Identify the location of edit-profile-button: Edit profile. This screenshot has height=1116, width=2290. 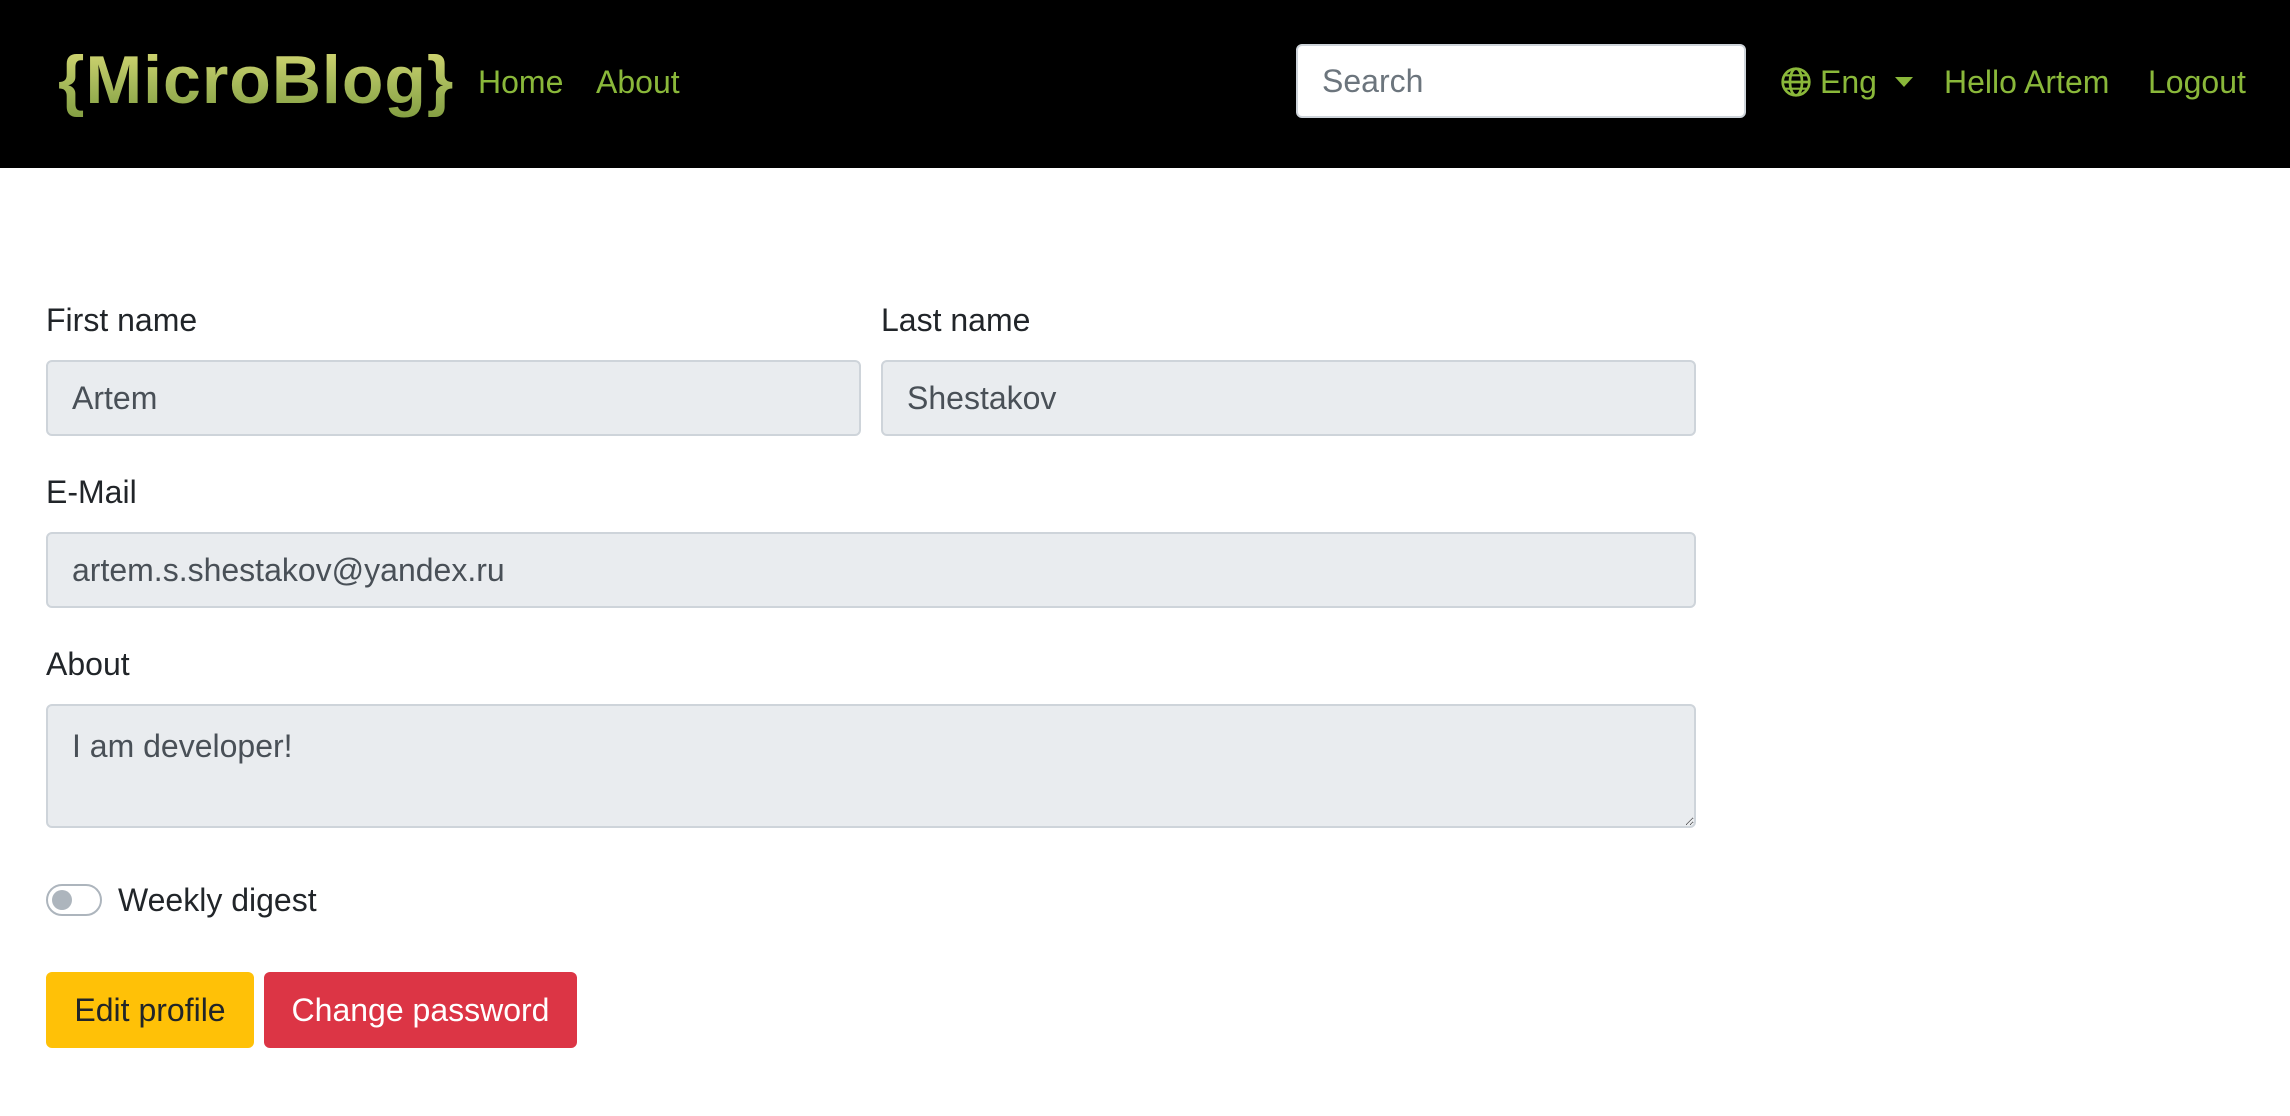
(150, 1010).